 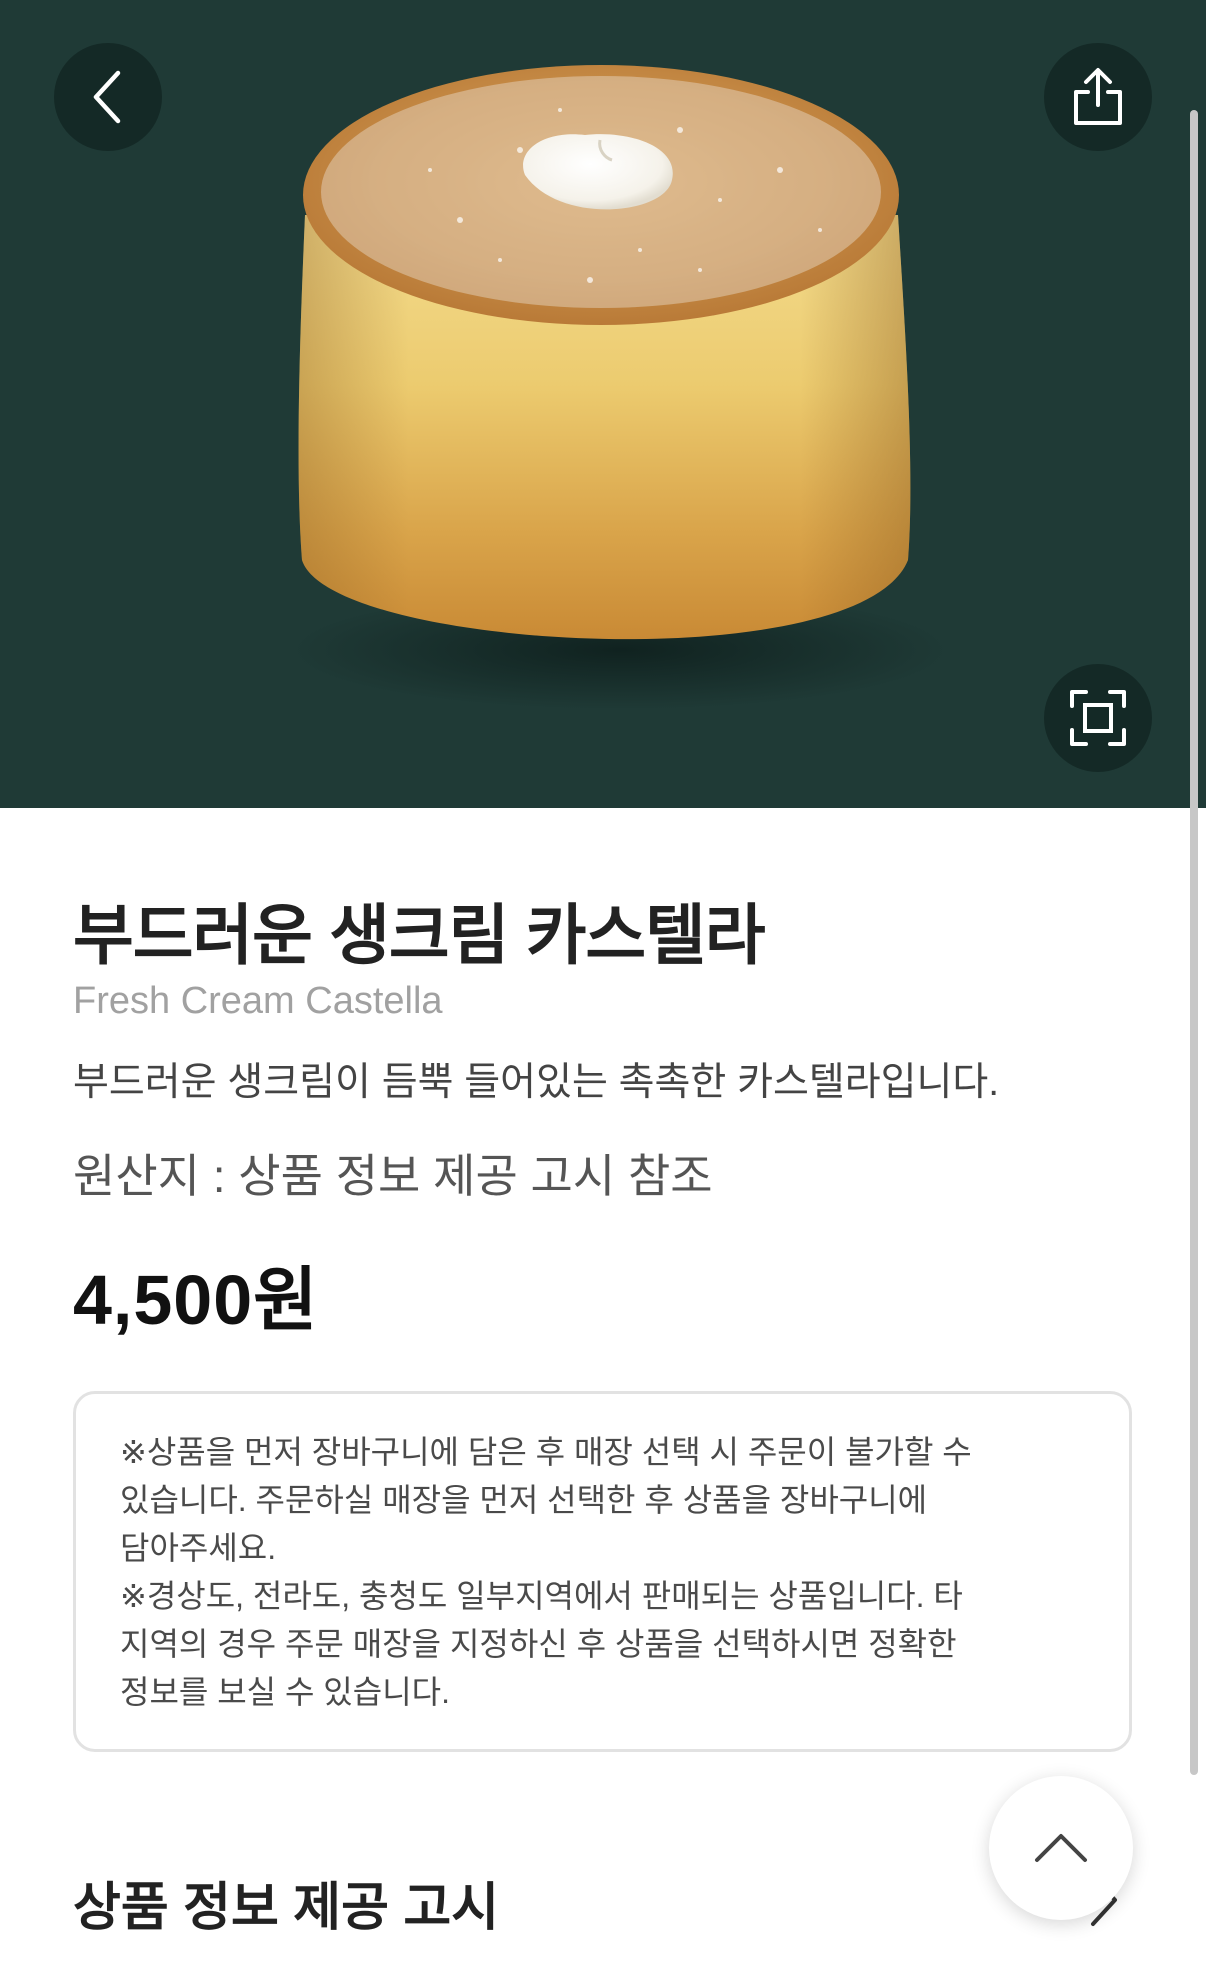 What do you see at coordinates (524, 1500) in the screenshot?
I see `notice-line: 있습니다. 주문하실 매장을 먼저 선택한 후 상품을 장바구니에` at bounding box center [524, 1500].